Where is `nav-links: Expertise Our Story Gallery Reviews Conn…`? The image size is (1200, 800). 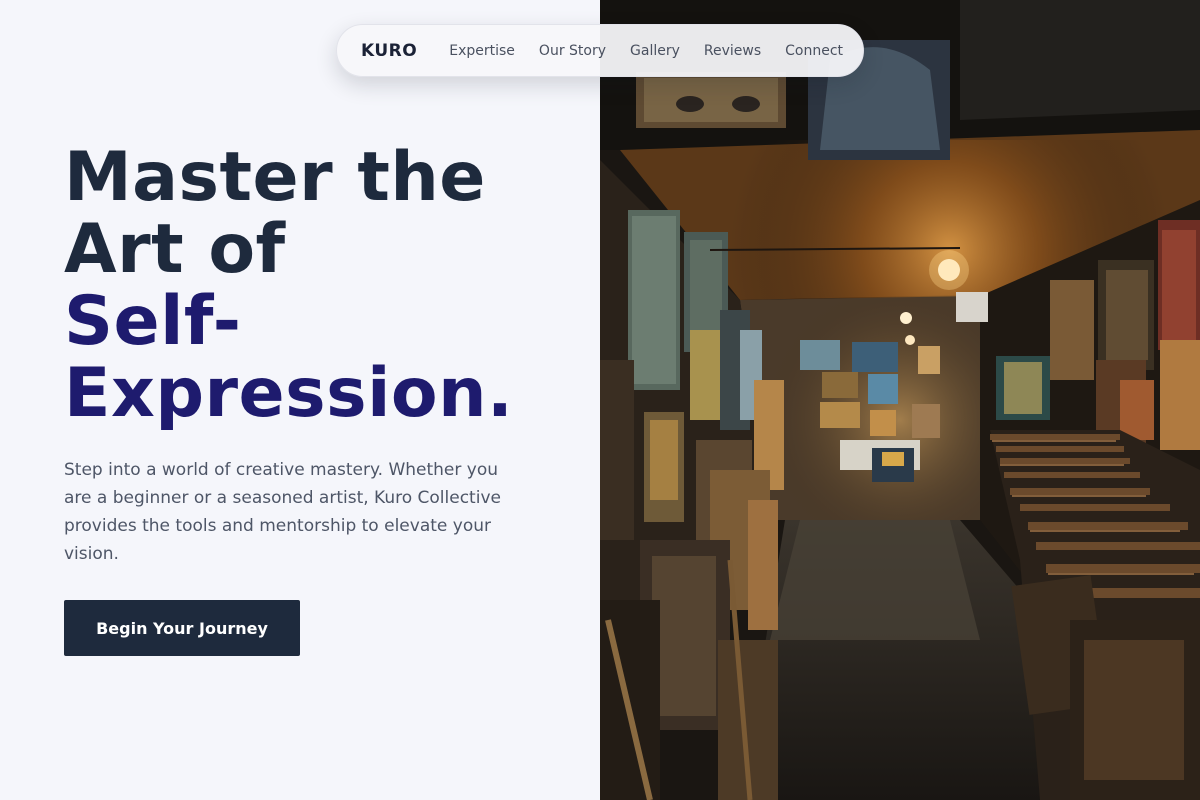
nav-links: Expertise Our Story Gallery Reviews Conn… is located at coordinates (646, 51).